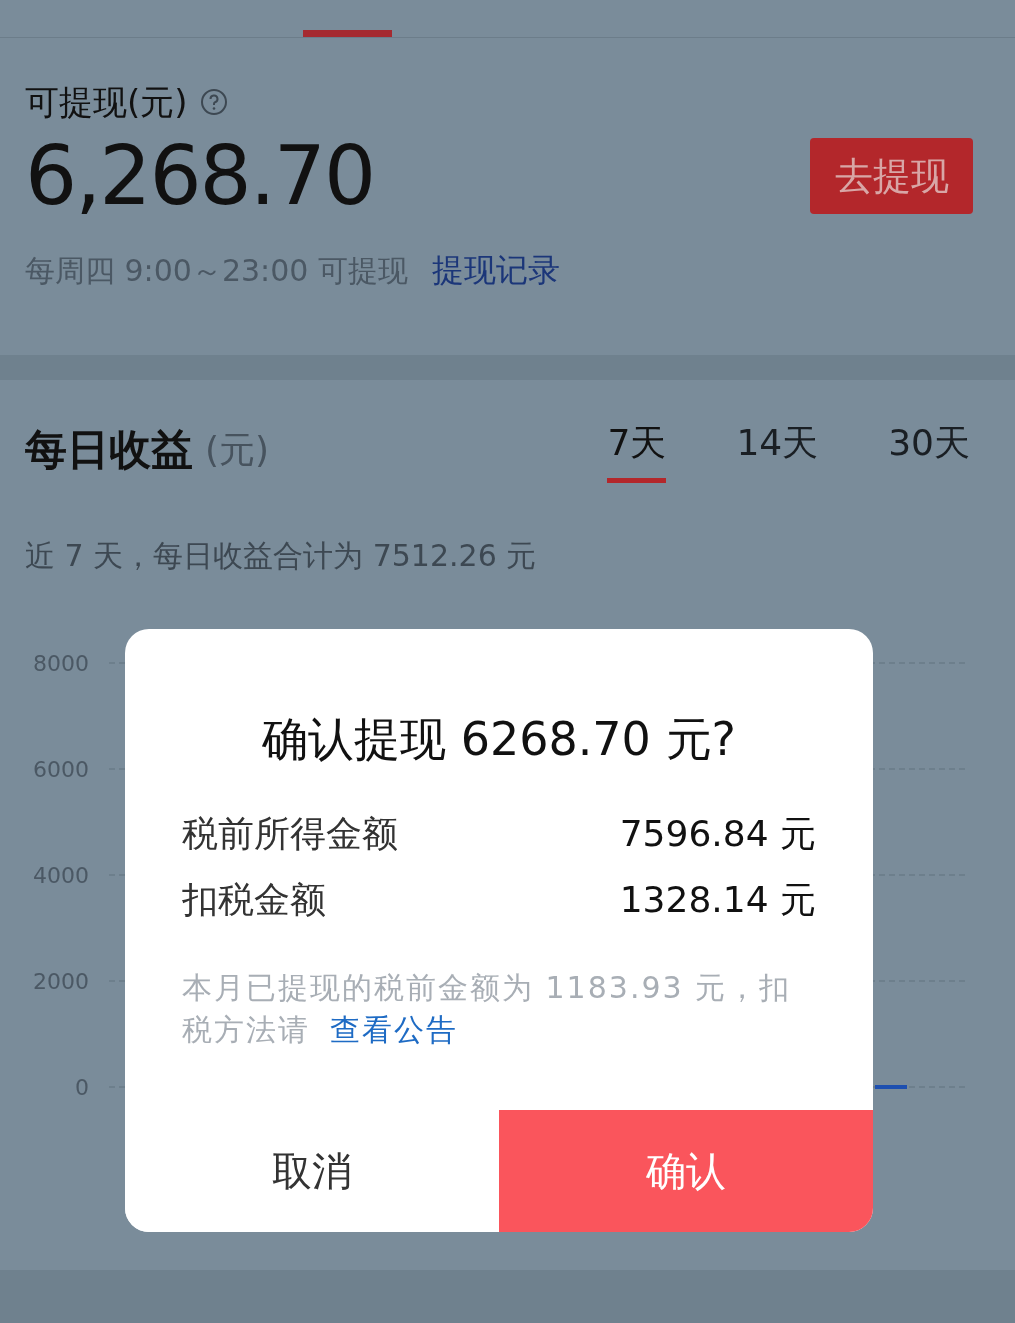 The height and width of the screenshot is (1323, 1015). Describe the element at coordinates (499, 739) in the screenshot. I see `dialog-title: 确认提现 6268.70 元?` at that location.